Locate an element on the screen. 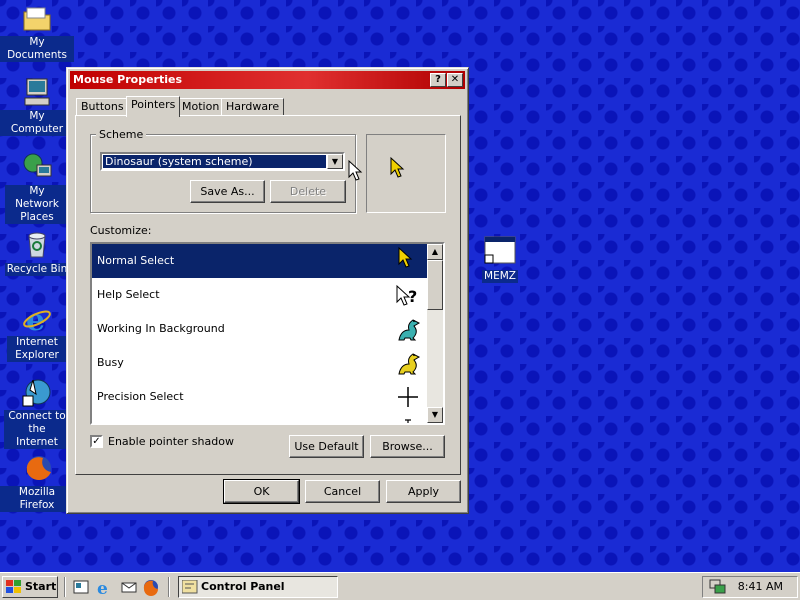 This screenshot has width=800, height=600. list-item: Working In Background is located at coordinates (260, 329).